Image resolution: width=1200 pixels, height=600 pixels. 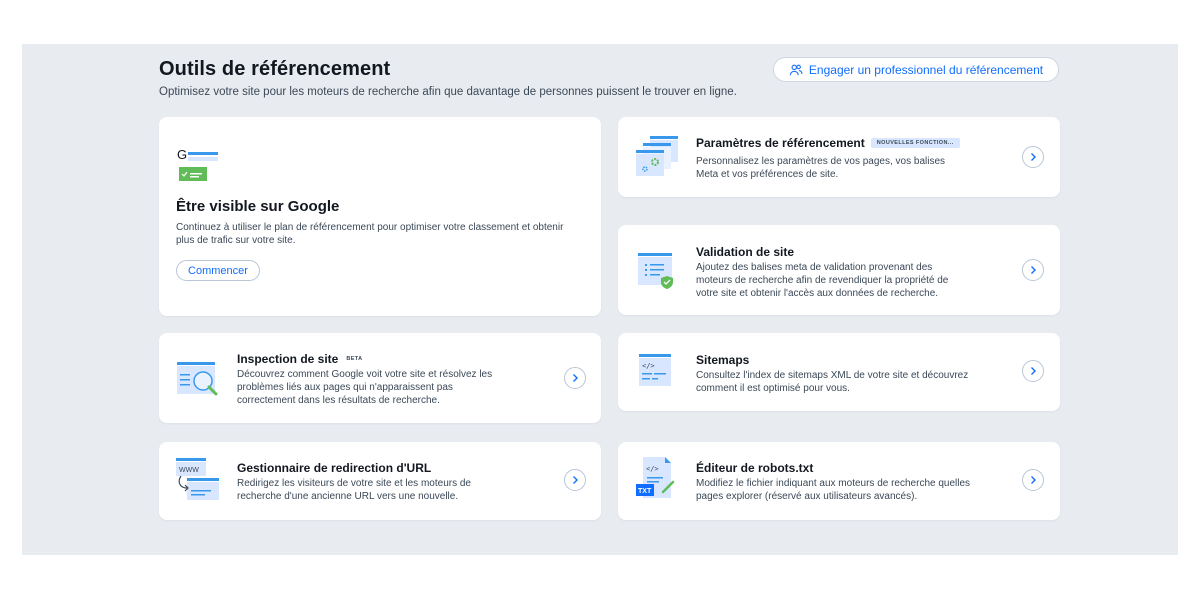 I want to click on google-visibility-card, so click(x=380, y=216).